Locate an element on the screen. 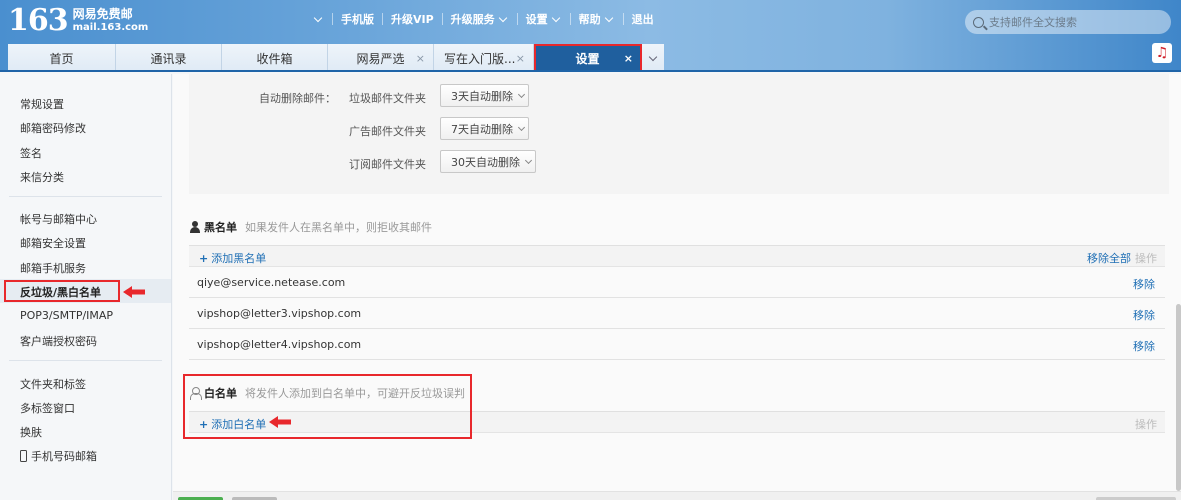 The image size is (1181, 500). scrollbar is located at coordinates (1178, 397).